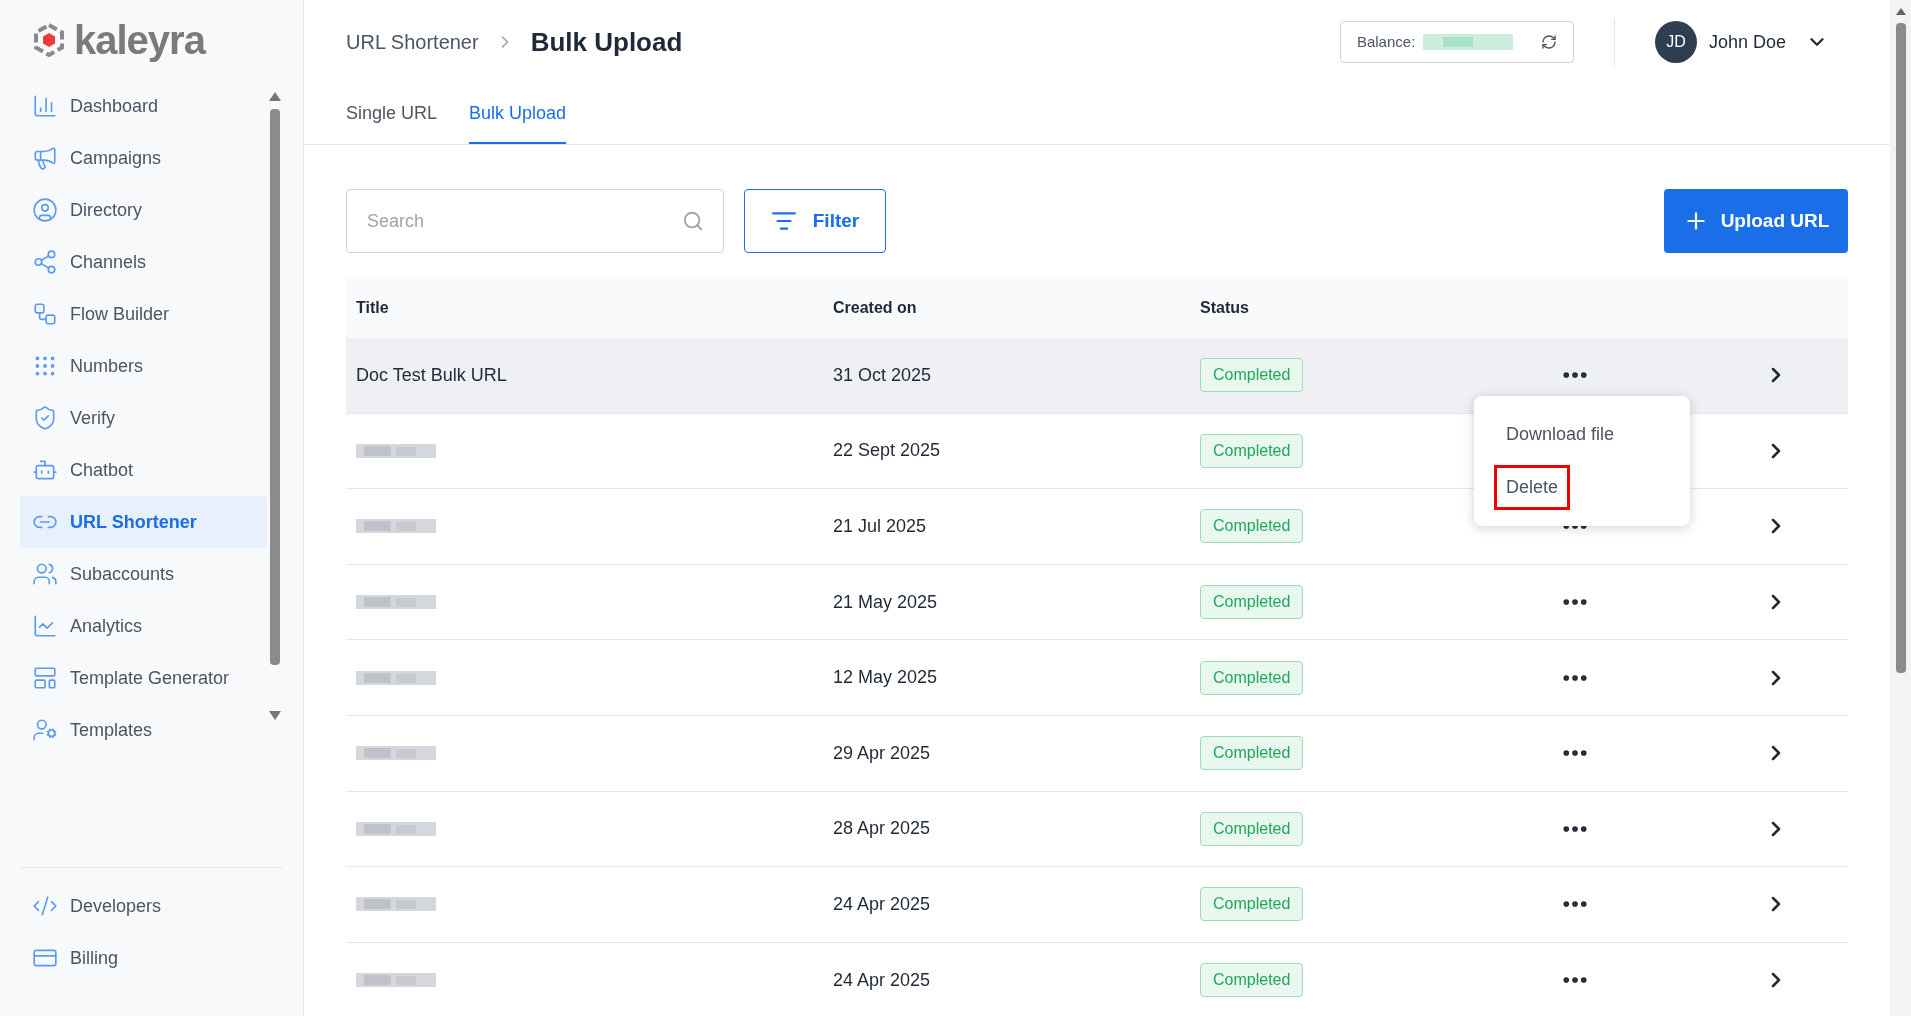  I want to click on user-circle-icon, so click(45, 210).